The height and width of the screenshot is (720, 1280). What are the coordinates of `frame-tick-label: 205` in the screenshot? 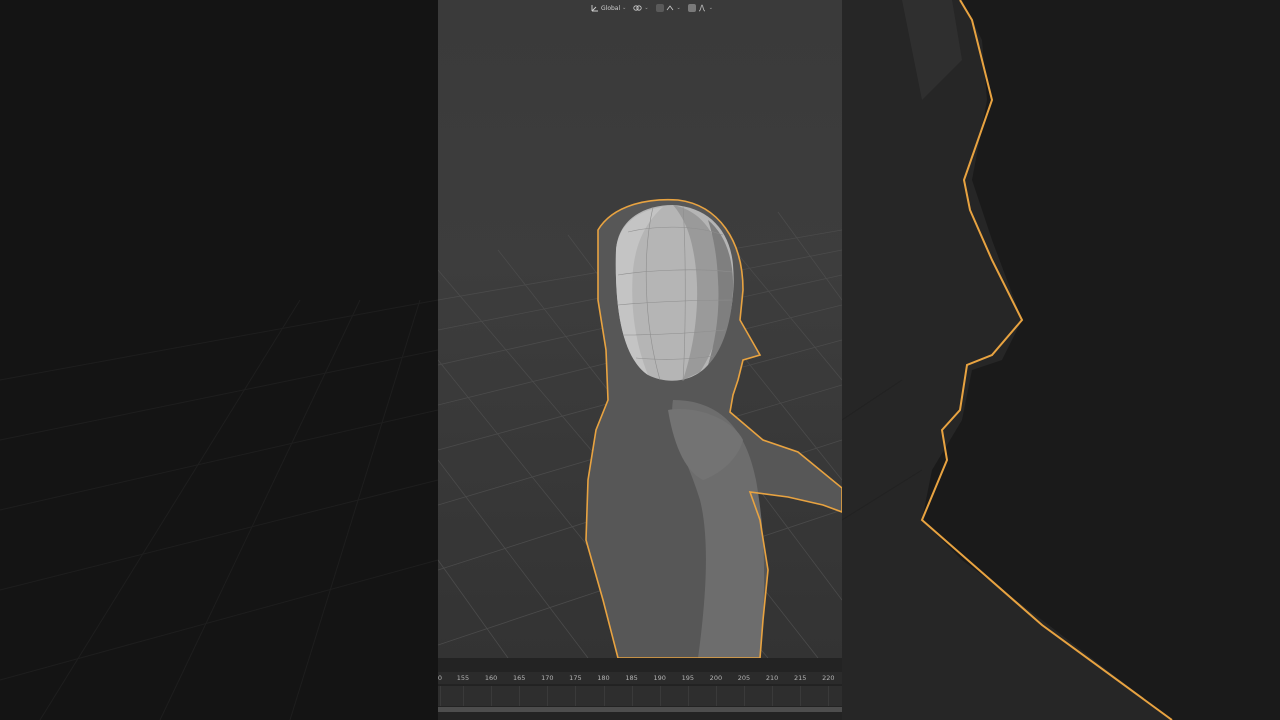 It's located at (744, 678).